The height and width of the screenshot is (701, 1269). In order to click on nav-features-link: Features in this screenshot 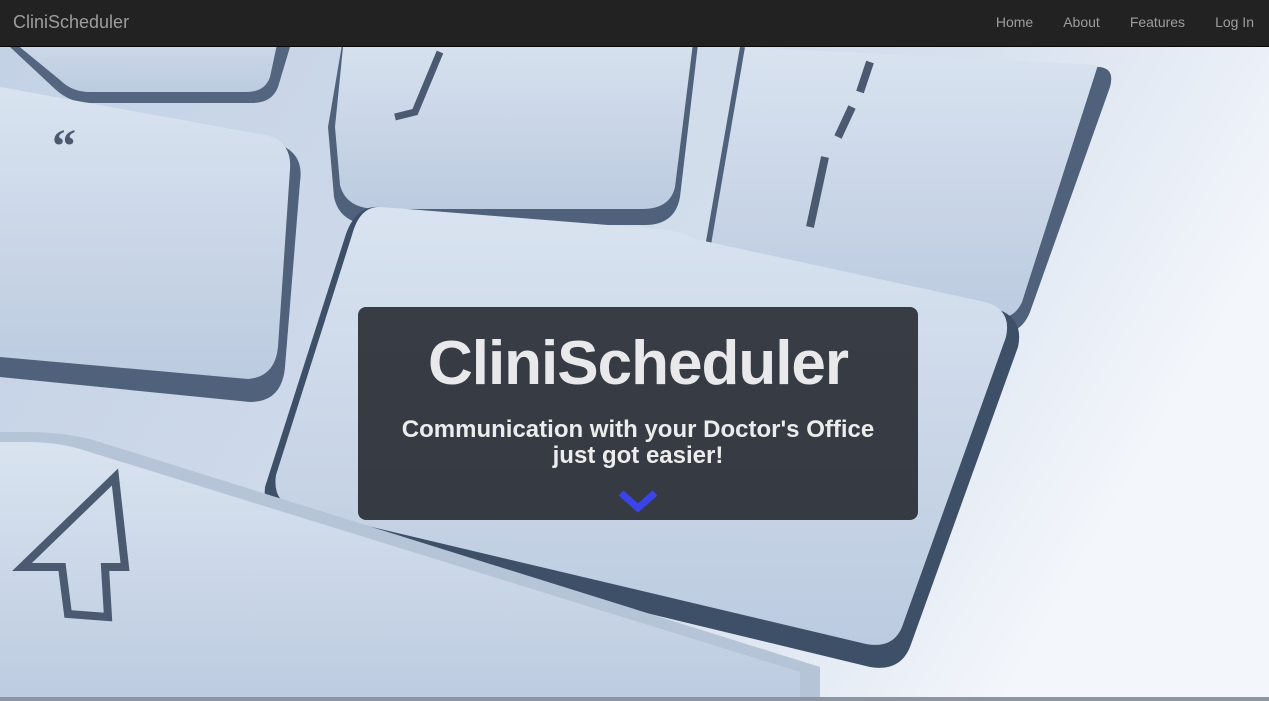, I will do `click(1157, 23)`.